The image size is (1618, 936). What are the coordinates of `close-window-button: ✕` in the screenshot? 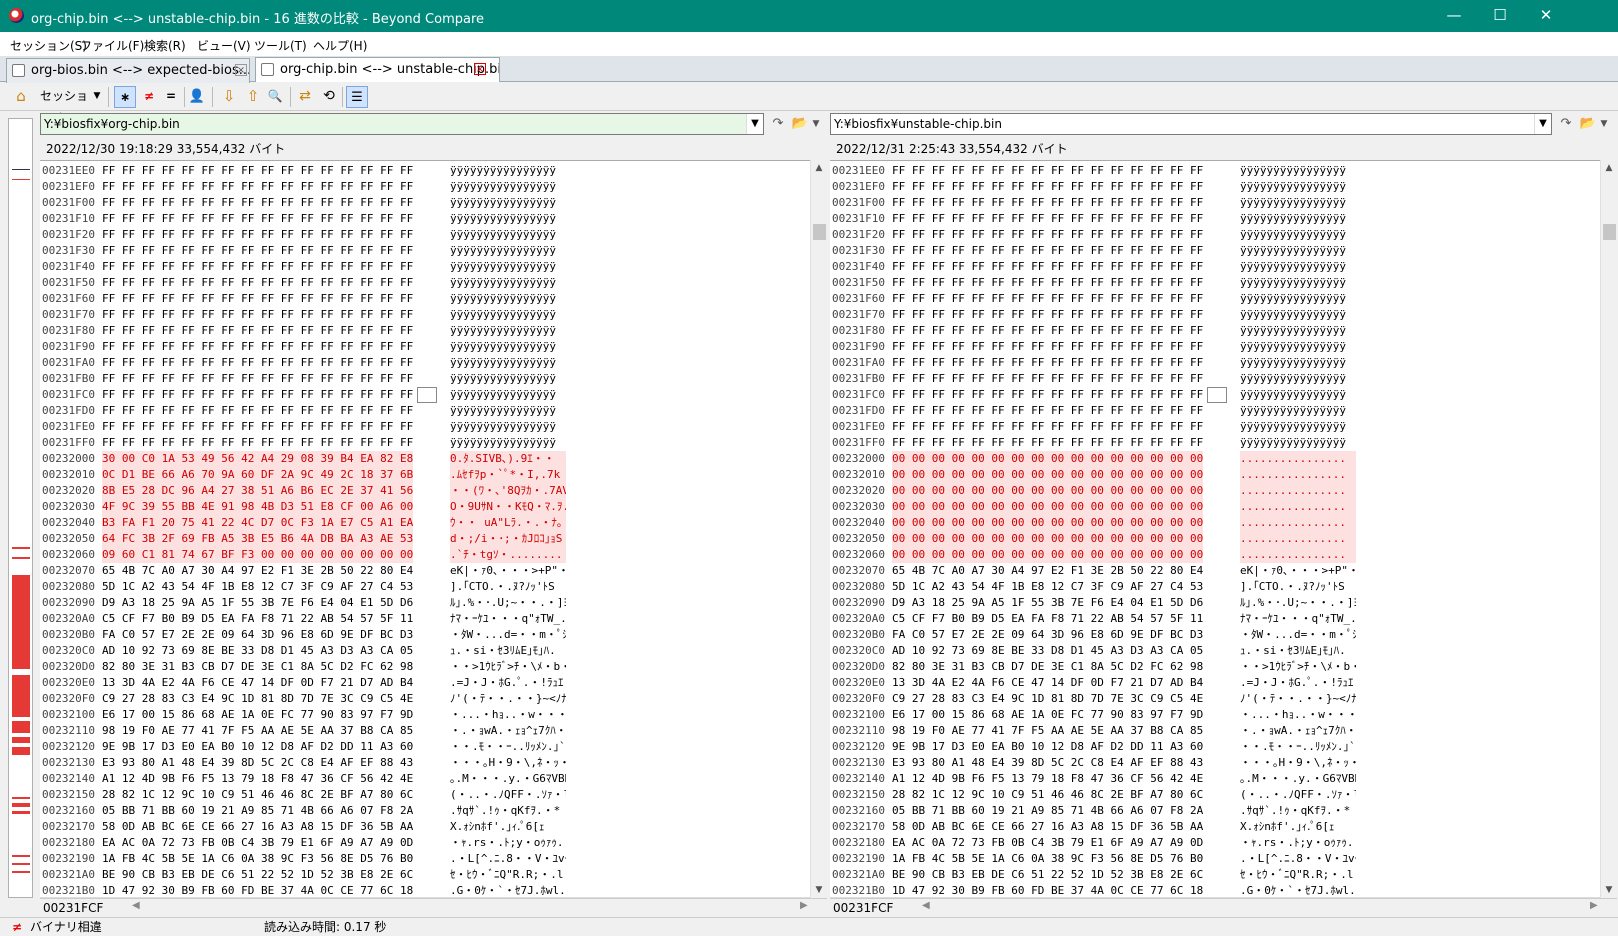 It's located at (1546, 16).